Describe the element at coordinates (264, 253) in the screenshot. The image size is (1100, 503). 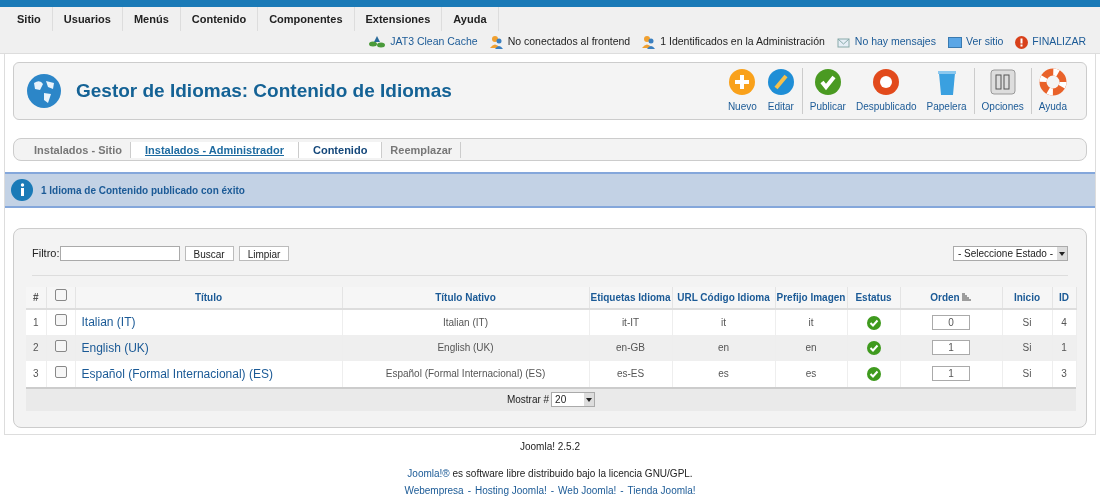
I see `filter-button: Limpiar` at that location.